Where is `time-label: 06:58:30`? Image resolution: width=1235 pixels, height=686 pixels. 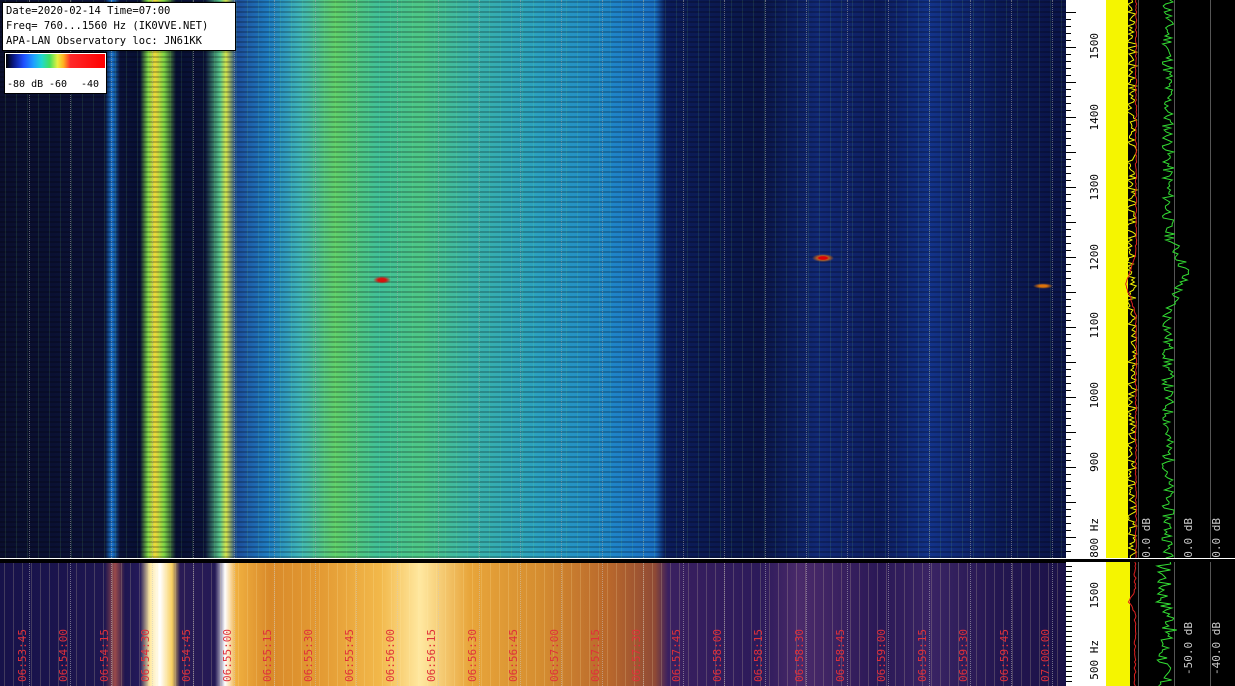
time-label: 06:58:30 is located at coordinates (800, 655).